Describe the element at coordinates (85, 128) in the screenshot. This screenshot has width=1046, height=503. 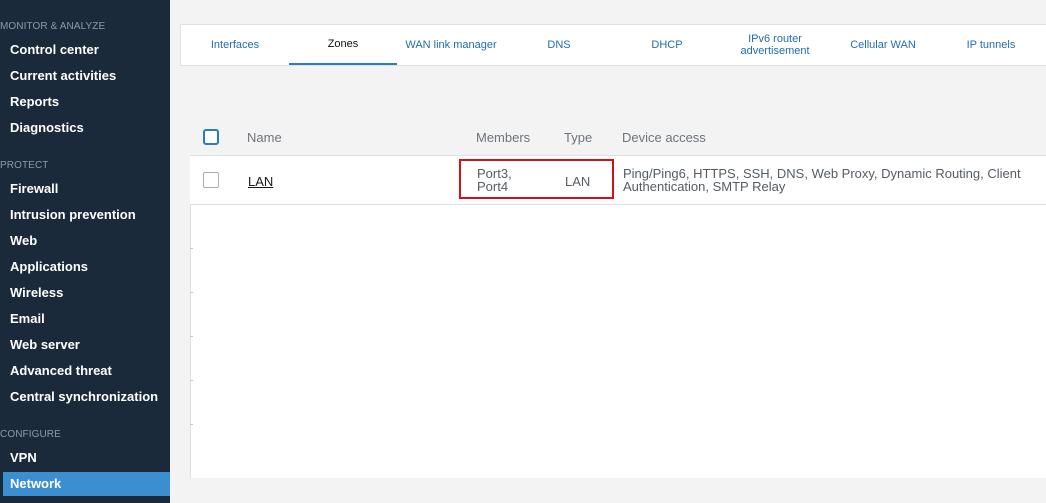
I see `sidebar-item-diagnostics: Diagnostics` at that location.